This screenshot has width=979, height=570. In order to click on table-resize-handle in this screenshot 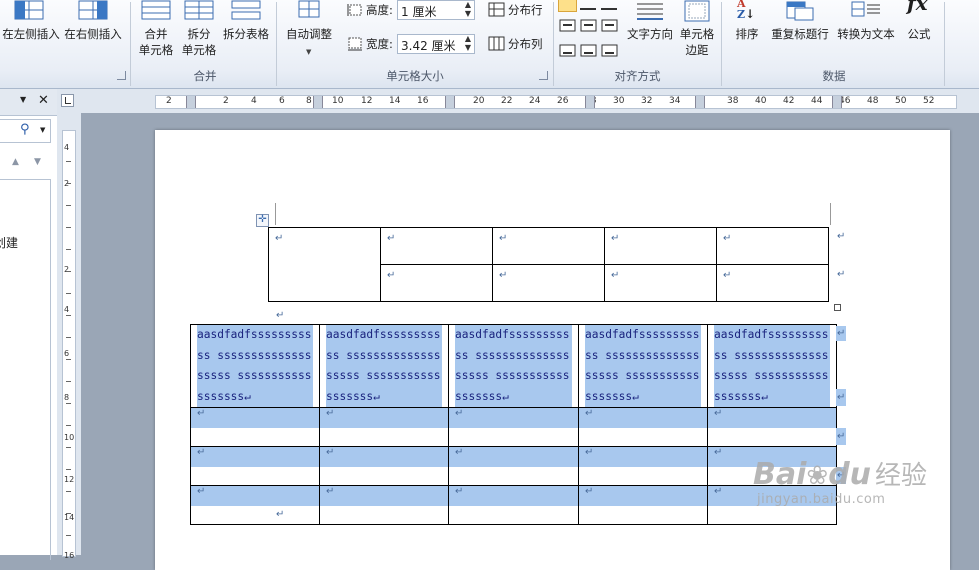, I will do `click(837, 307)`.